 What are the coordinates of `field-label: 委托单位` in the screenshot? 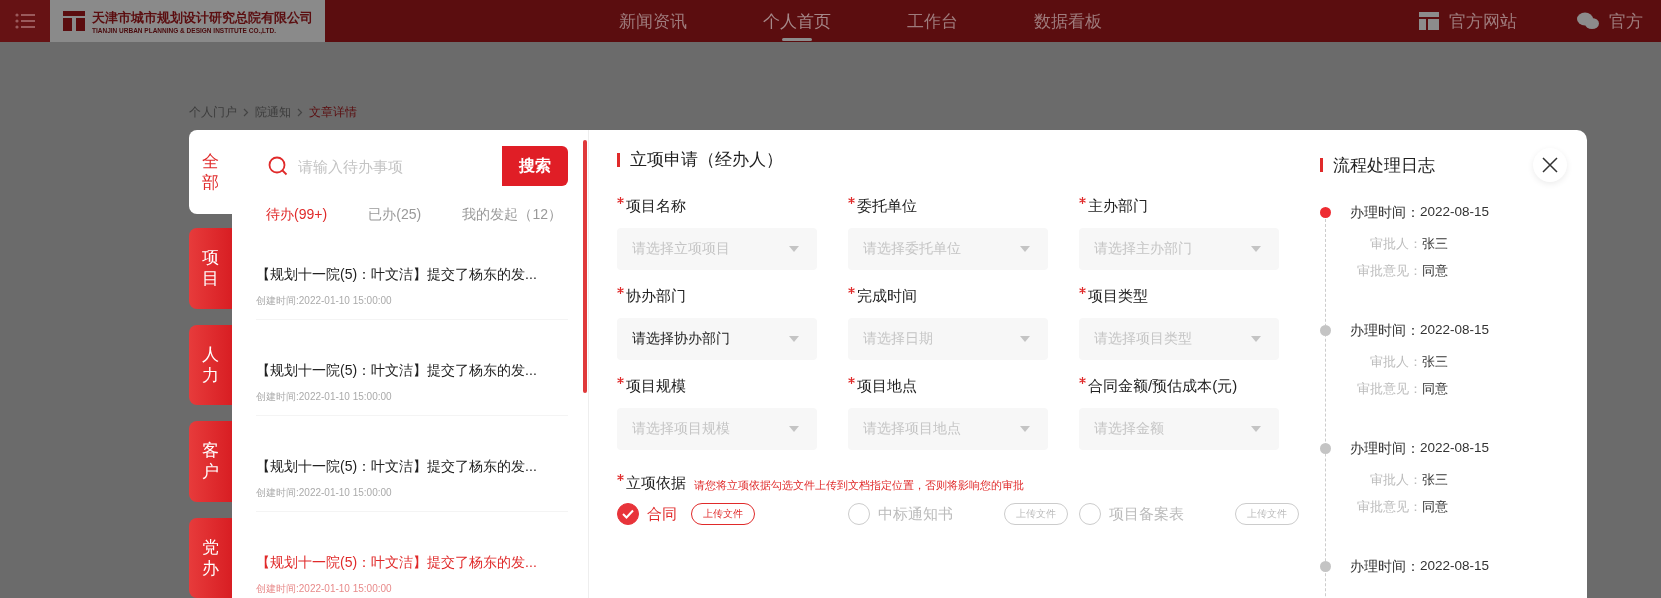 It's located at (887, 206).